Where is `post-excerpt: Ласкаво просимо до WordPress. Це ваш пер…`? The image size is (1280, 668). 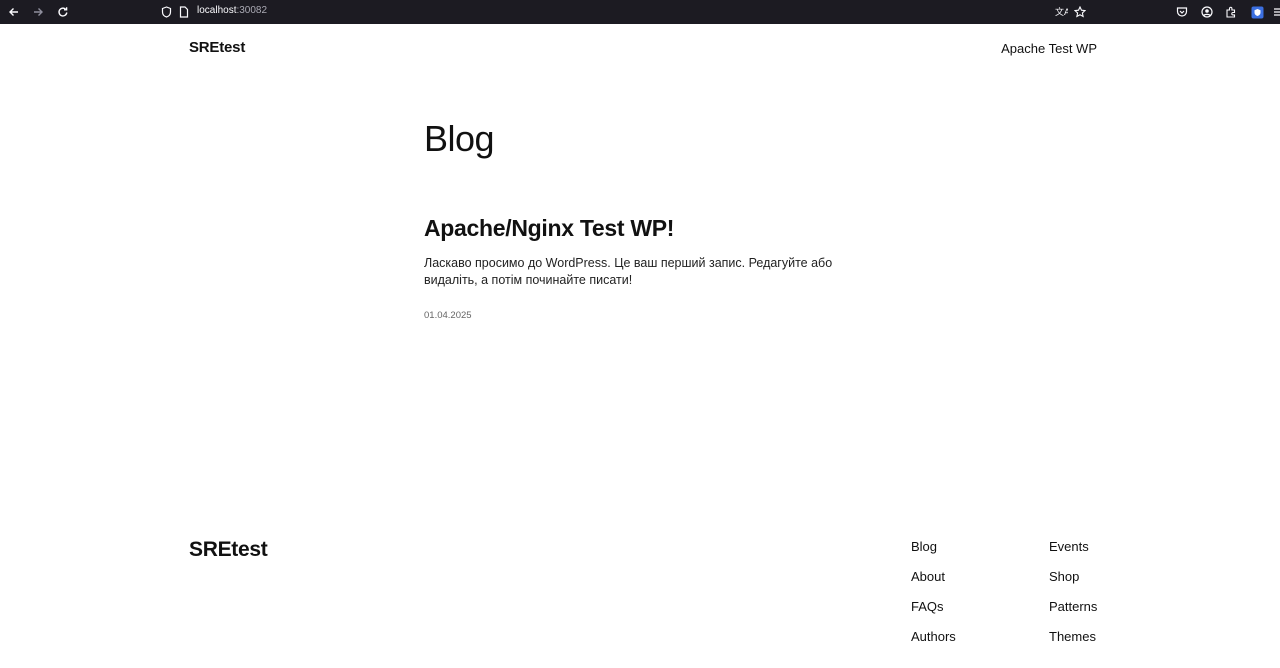 post-excerpt: Ласкаво просимо до WordPress. Це ваш пер… is located at coordinates (628, 271).